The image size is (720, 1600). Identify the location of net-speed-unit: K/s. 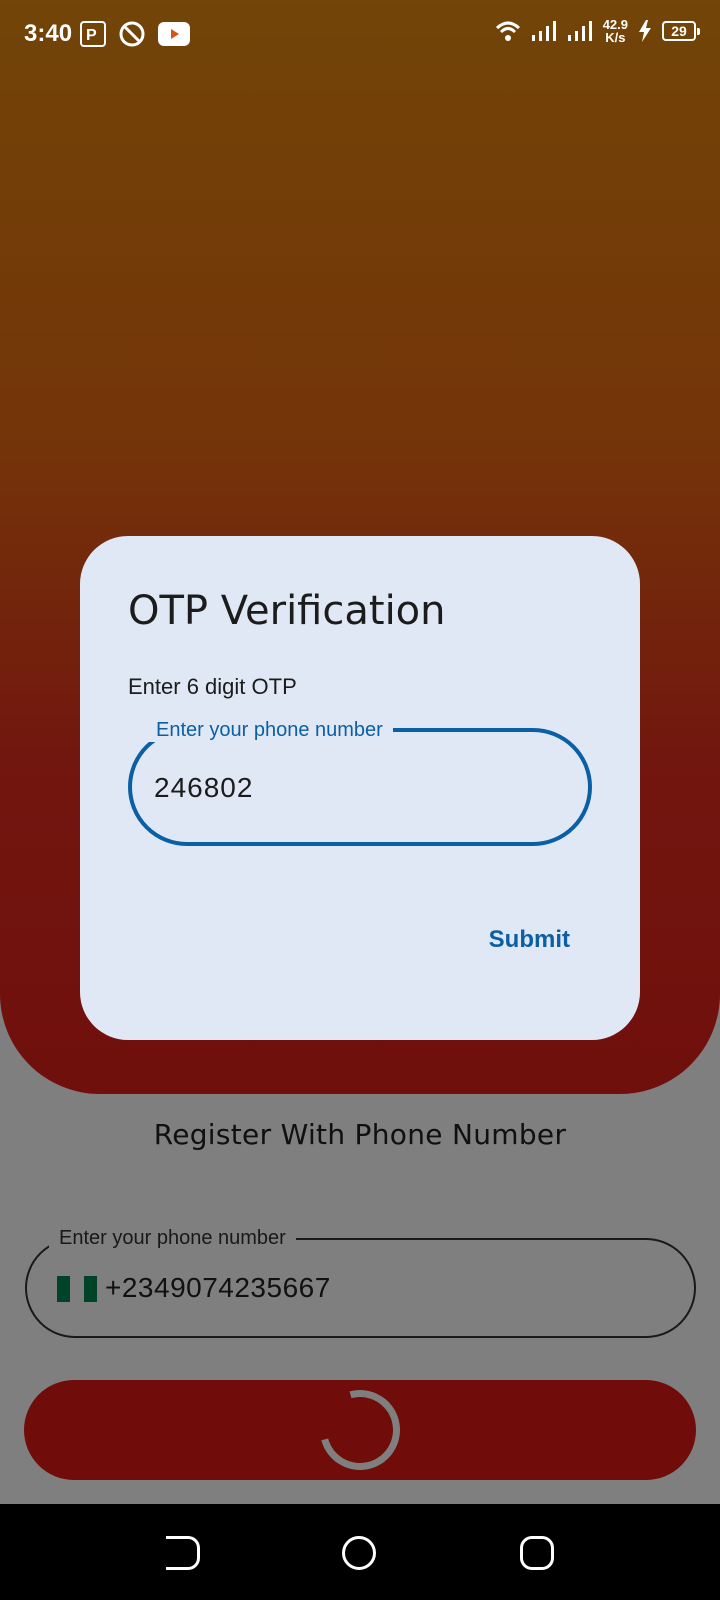
(615, 37).